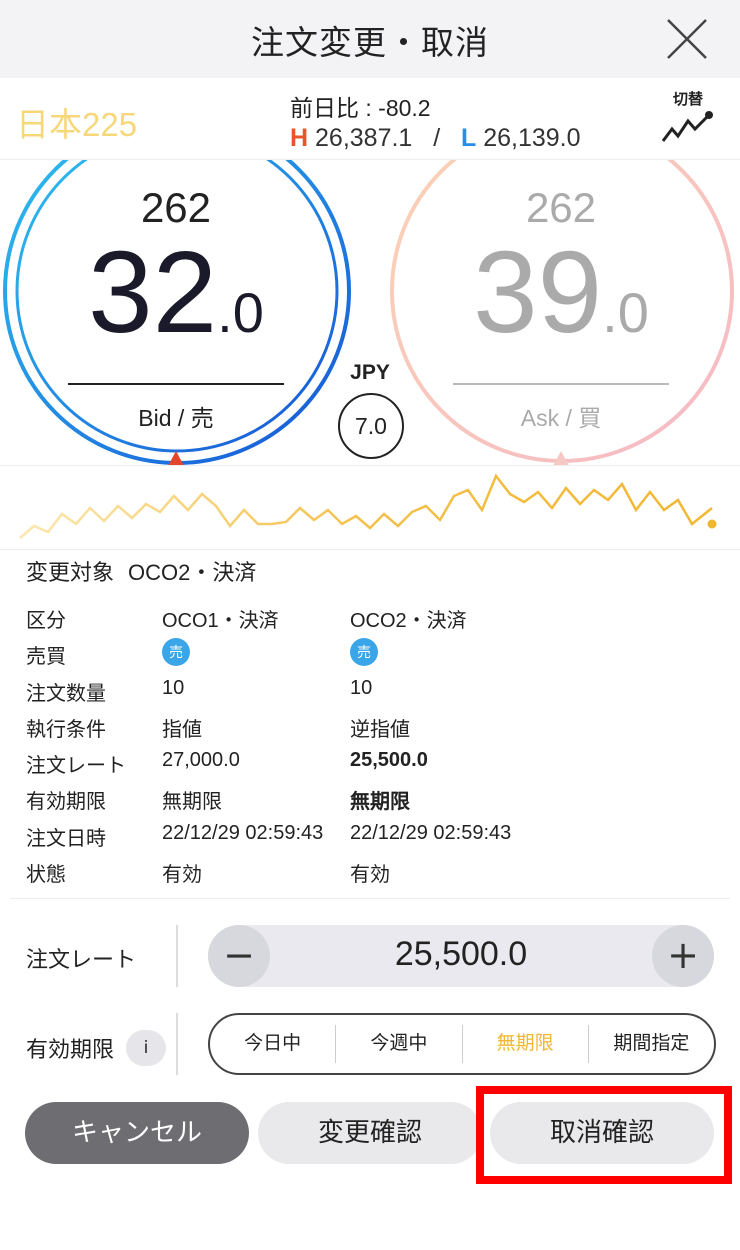 The width and height of the screenshot is (740, 1250). I want to click on sparkline-endpoint, so click(712, 524).